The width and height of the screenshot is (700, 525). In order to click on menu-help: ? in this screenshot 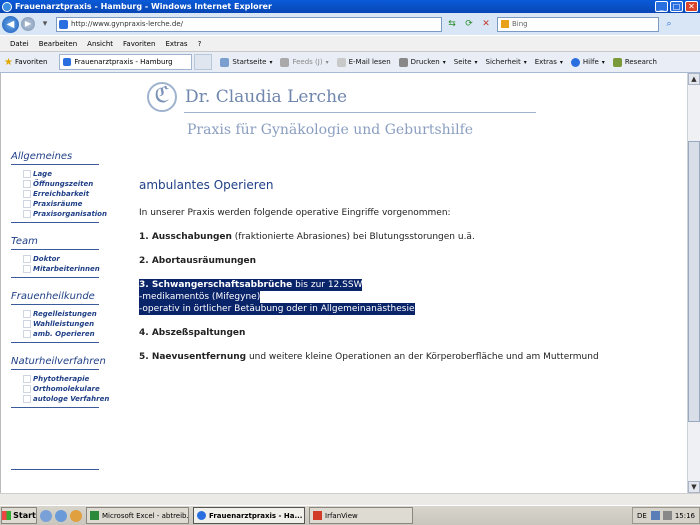, I will do `click(200, 44)`.